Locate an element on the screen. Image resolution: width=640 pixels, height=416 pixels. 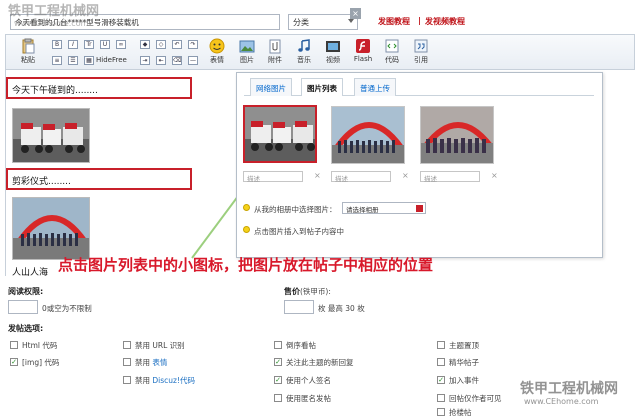
paste-button: 粘贴 is located at coordinates (28, 51).